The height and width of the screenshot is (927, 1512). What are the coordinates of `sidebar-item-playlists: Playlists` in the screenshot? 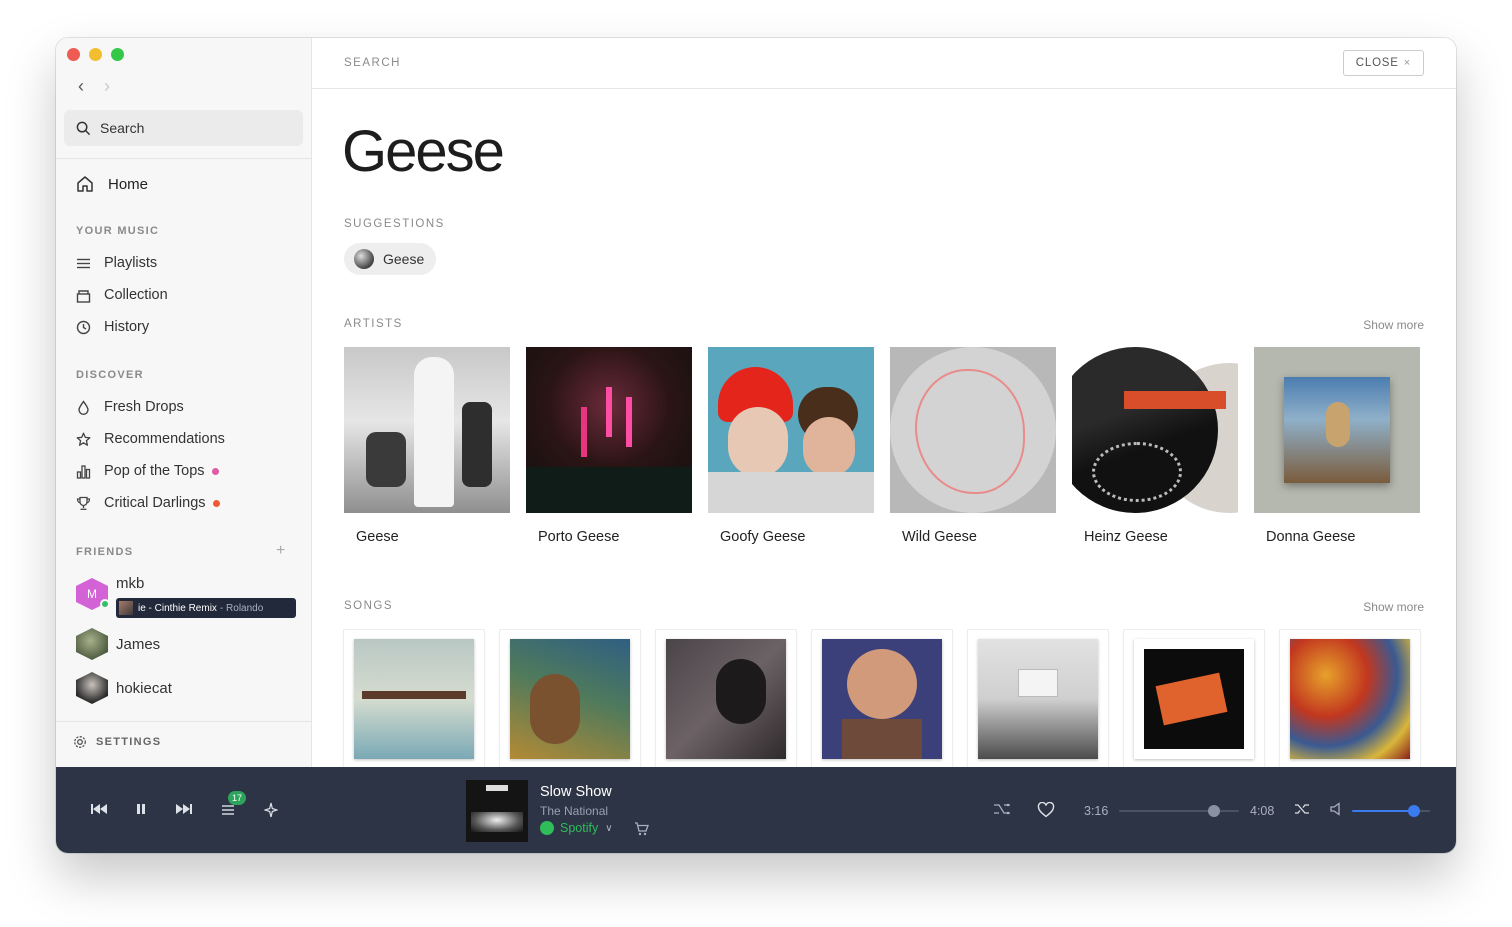 It's located at (116, 263).